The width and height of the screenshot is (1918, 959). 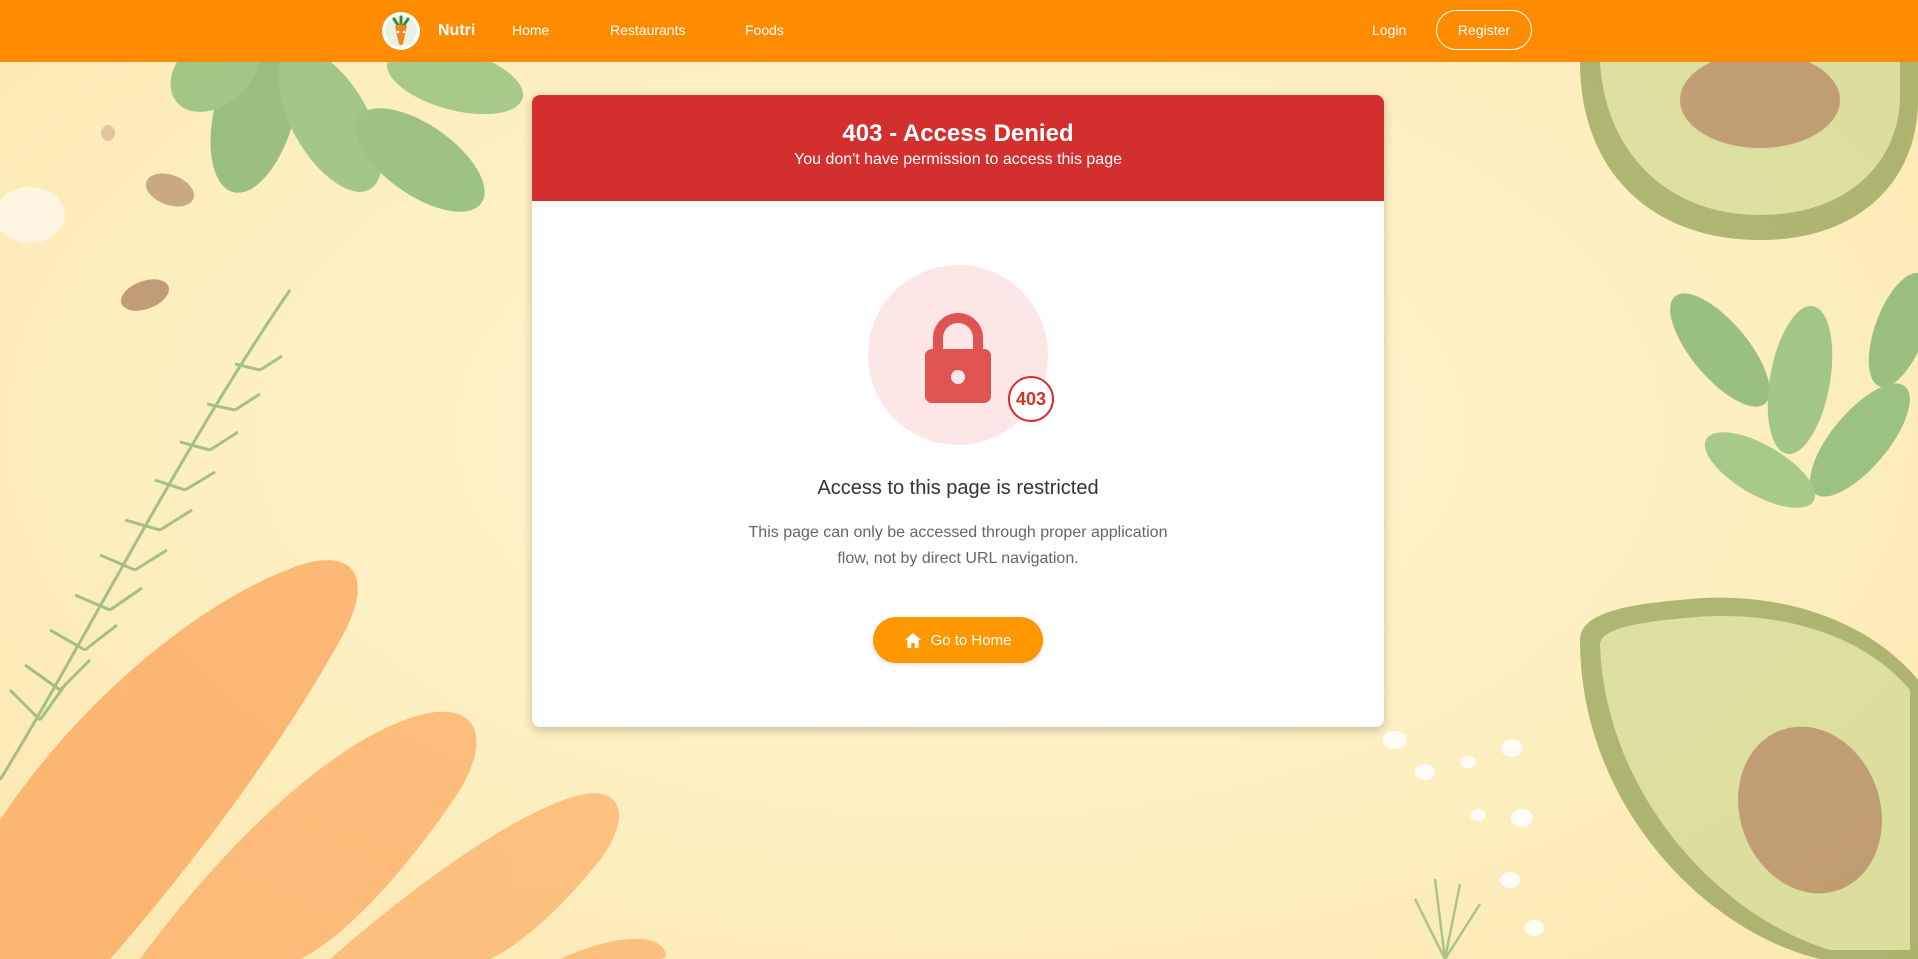 What do you see at coordinates (530, 30) in the screenshot?
I see `nav-link-home: Home` at bounding box center [530, 30].